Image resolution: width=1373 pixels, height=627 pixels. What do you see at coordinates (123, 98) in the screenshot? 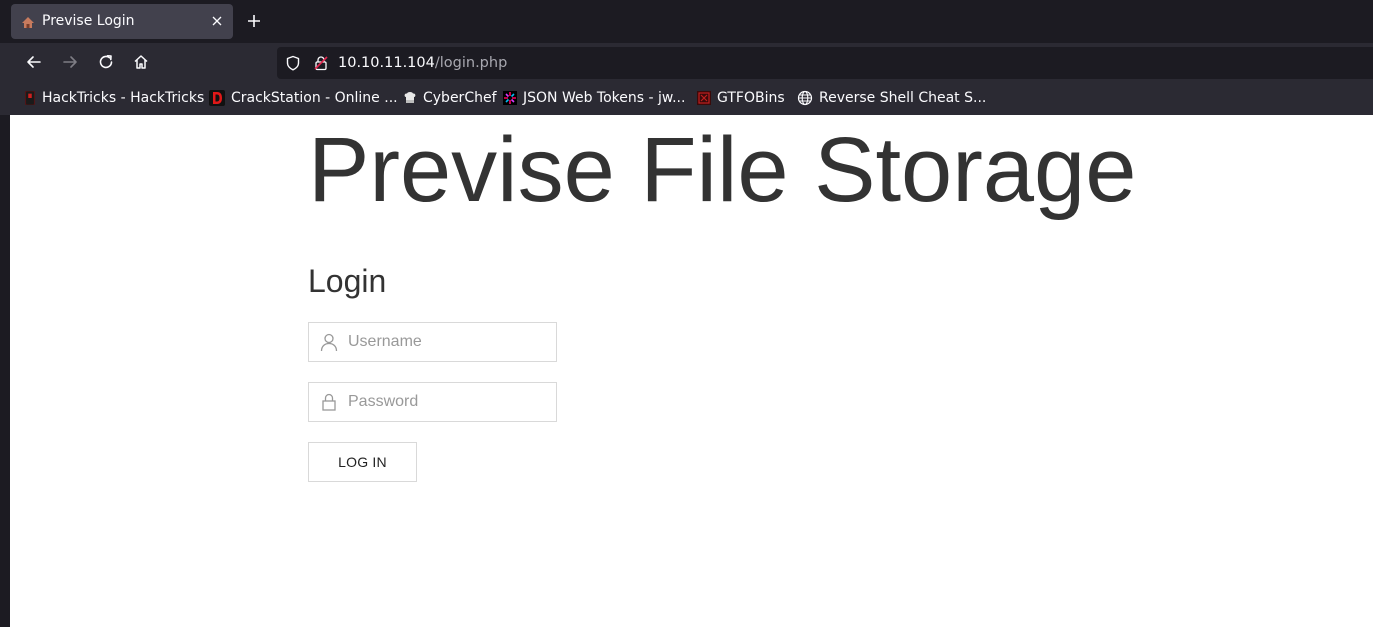
I see `bookmark-label: HackTricks - HackTricks` at bounding box center [123, 98].